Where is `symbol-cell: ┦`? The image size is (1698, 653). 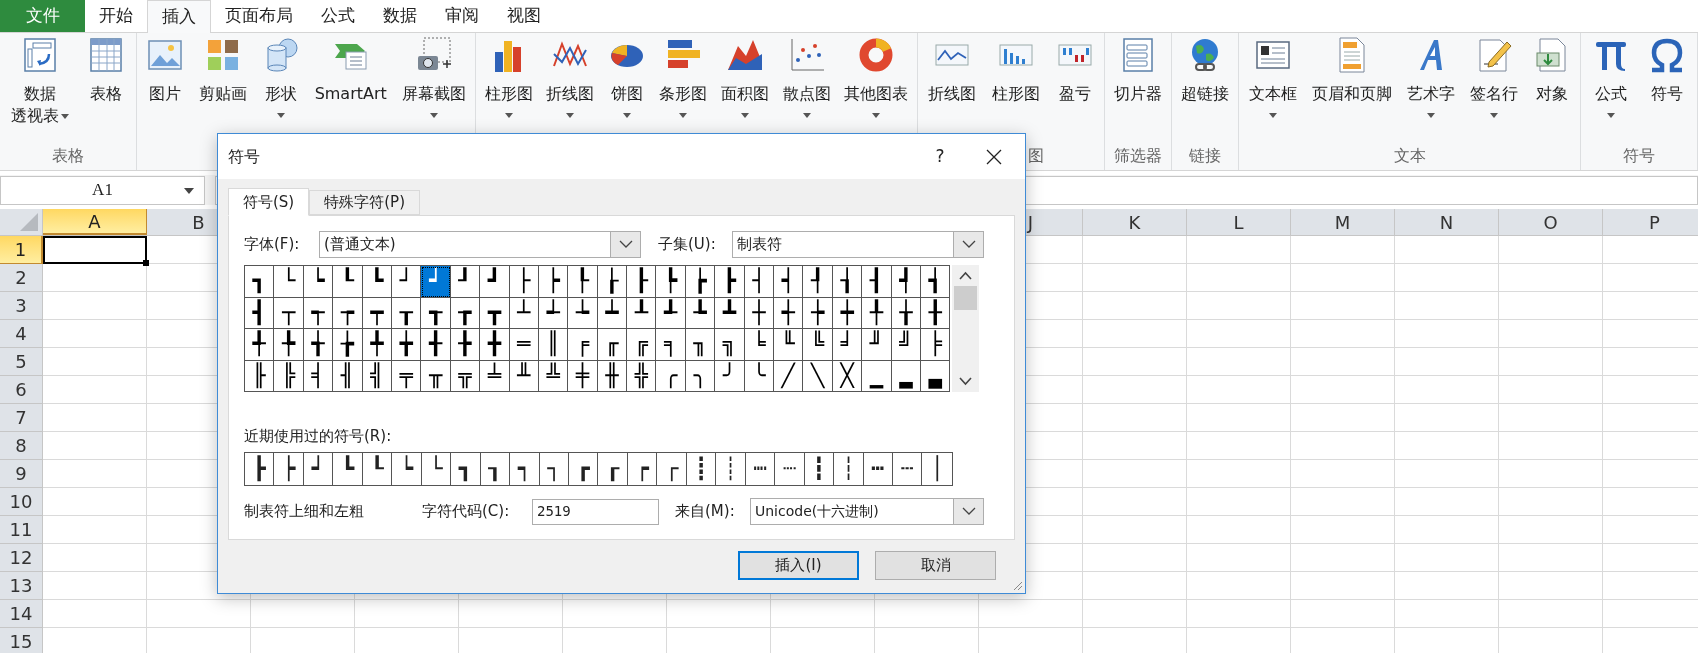 symbol-cell: ┦ is located at coordinates (818, 282).